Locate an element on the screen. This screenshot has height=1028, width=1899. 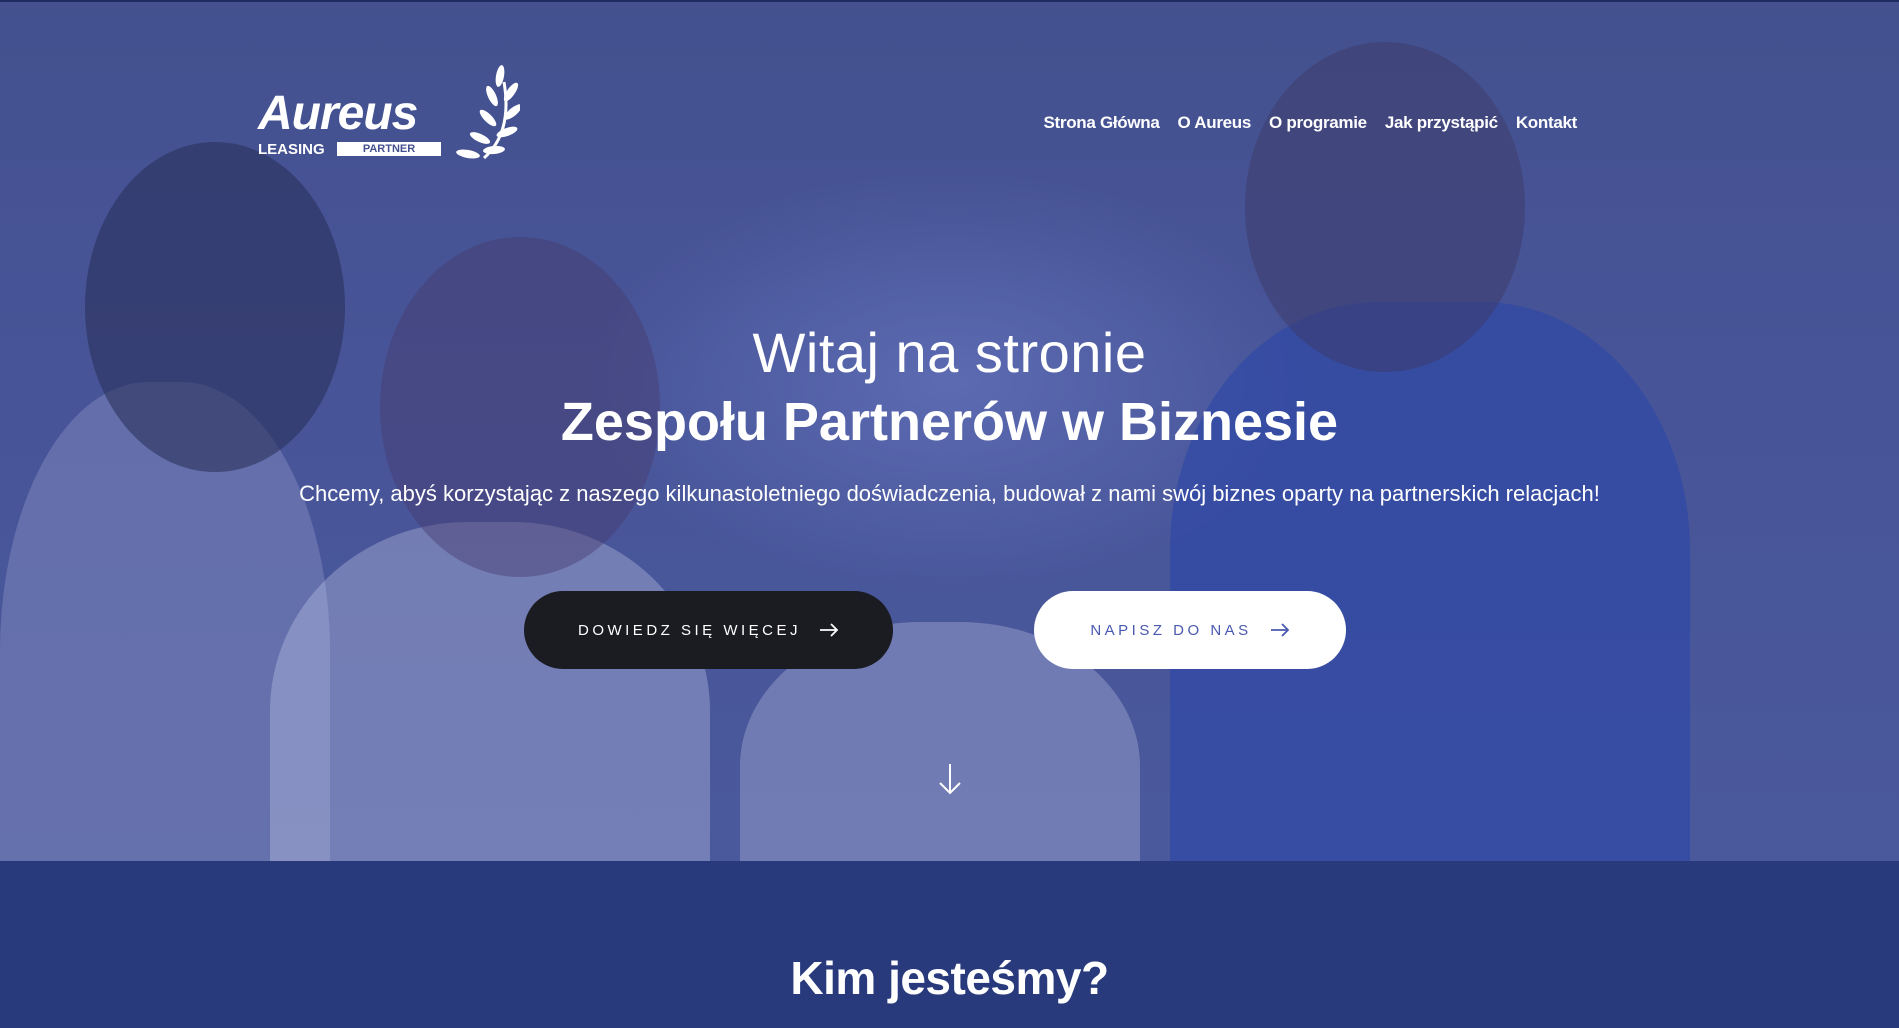
logo-leasing-text: LEASING is located at coordinates (291, 149).